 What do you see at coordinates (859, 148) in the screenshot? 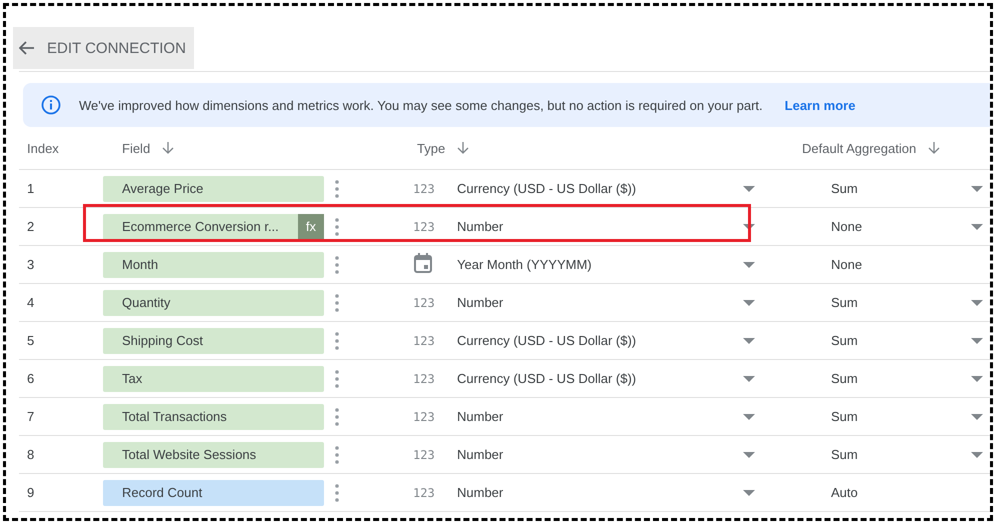
I see `column-header: Default Aggregation` at bounding box center [859, 148].